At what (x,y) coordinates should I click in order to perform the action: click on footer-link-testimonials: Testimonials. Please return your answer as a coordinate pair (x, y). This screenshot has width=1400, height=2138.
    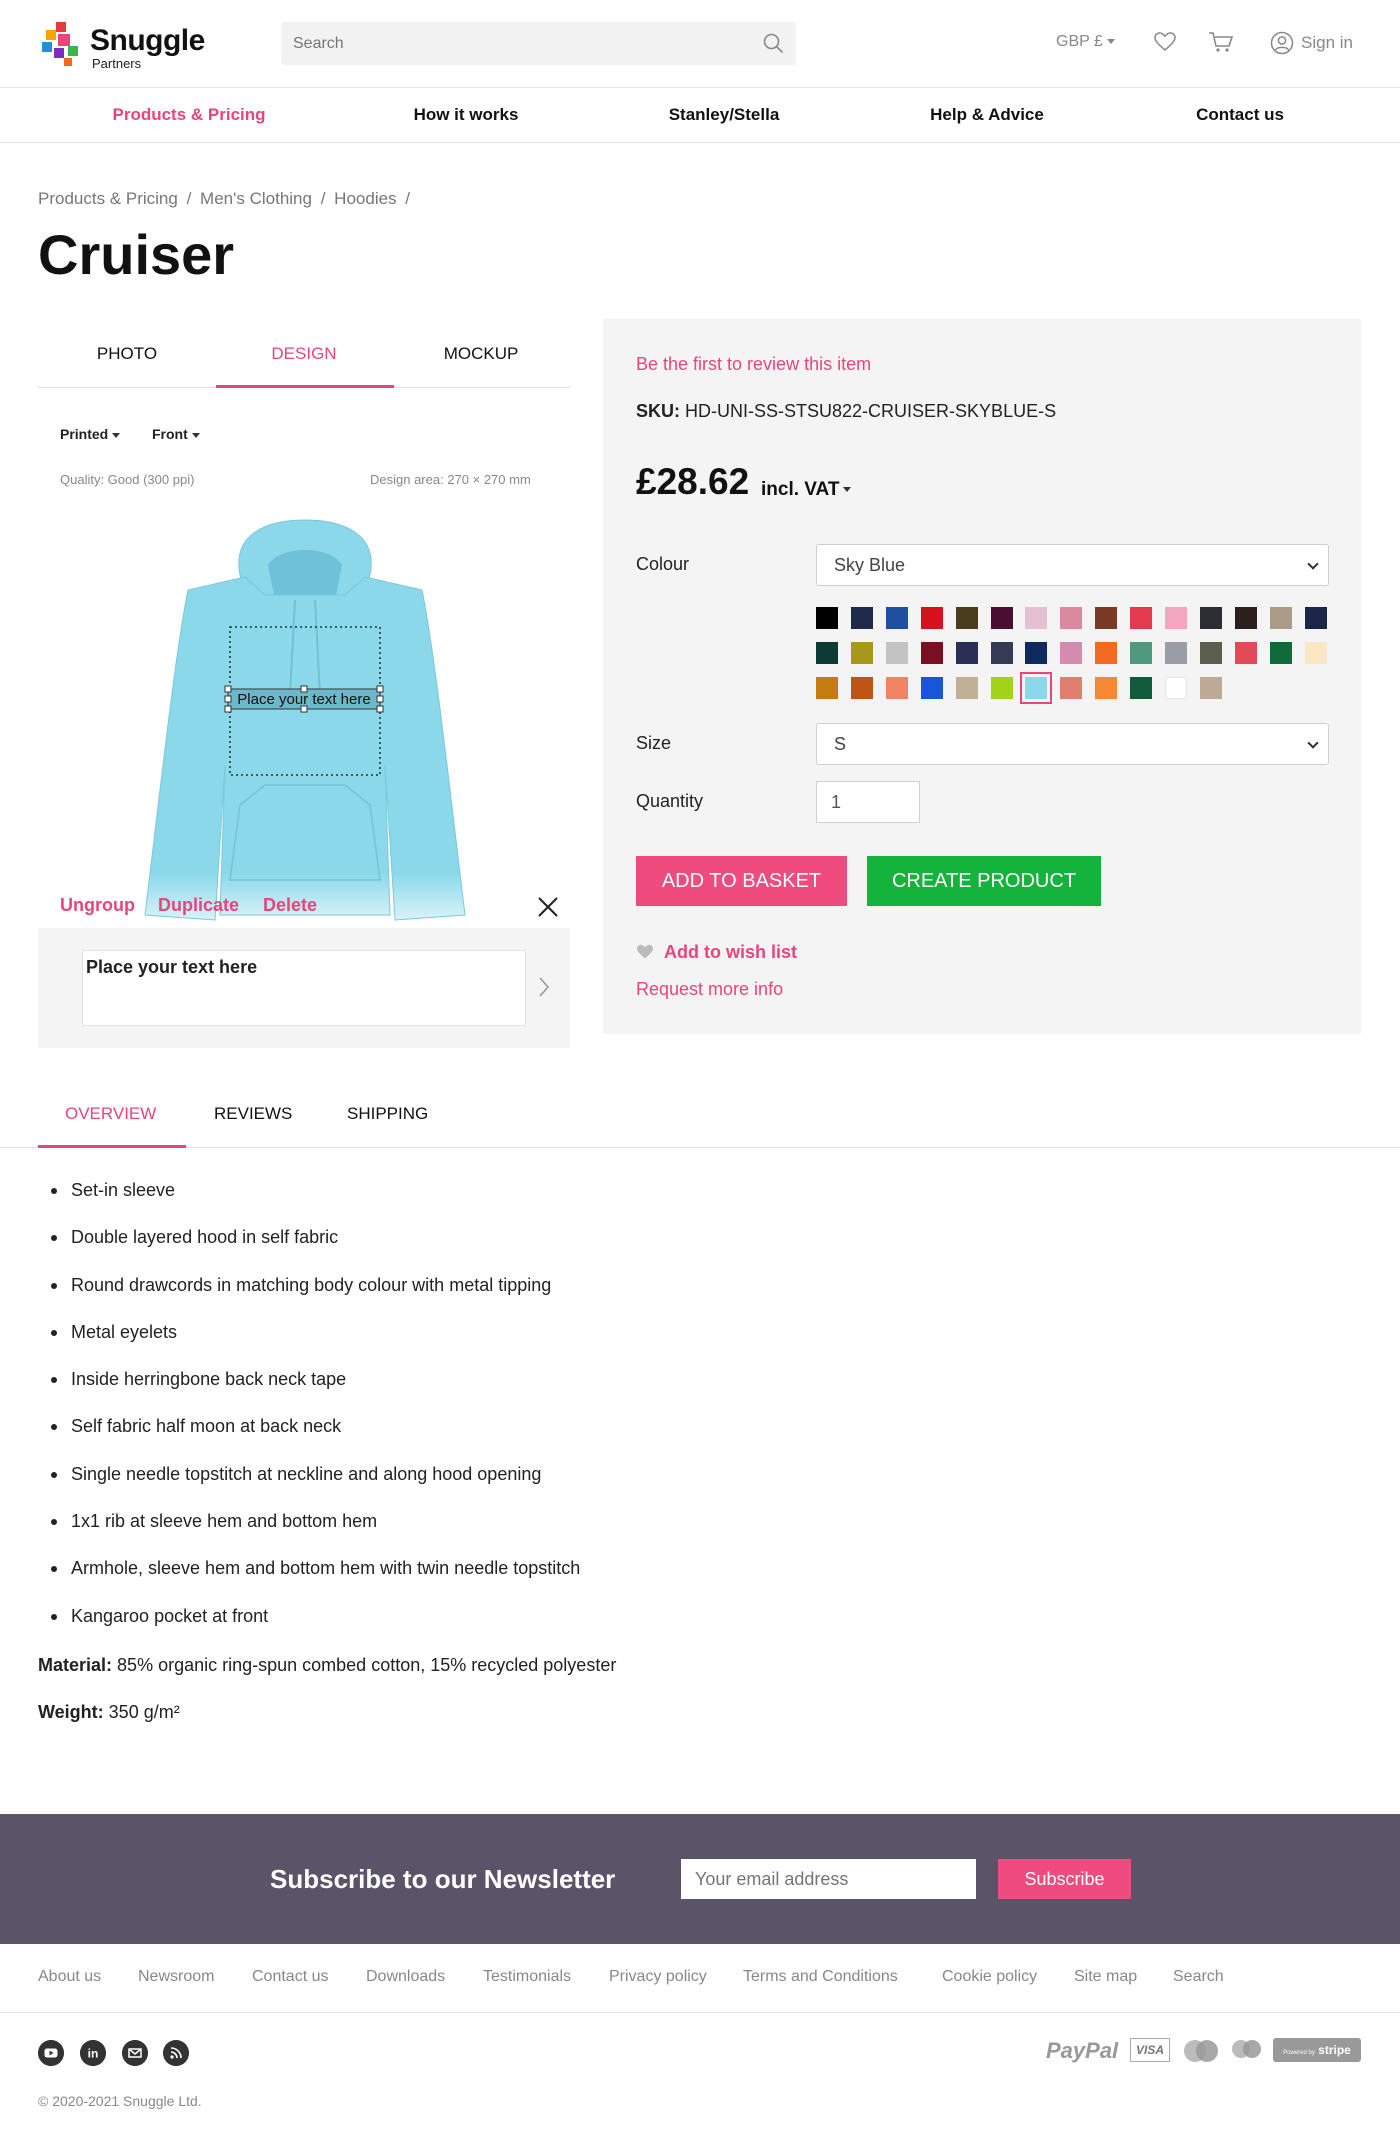
    Looking at the image, I should click on (527, 1977).